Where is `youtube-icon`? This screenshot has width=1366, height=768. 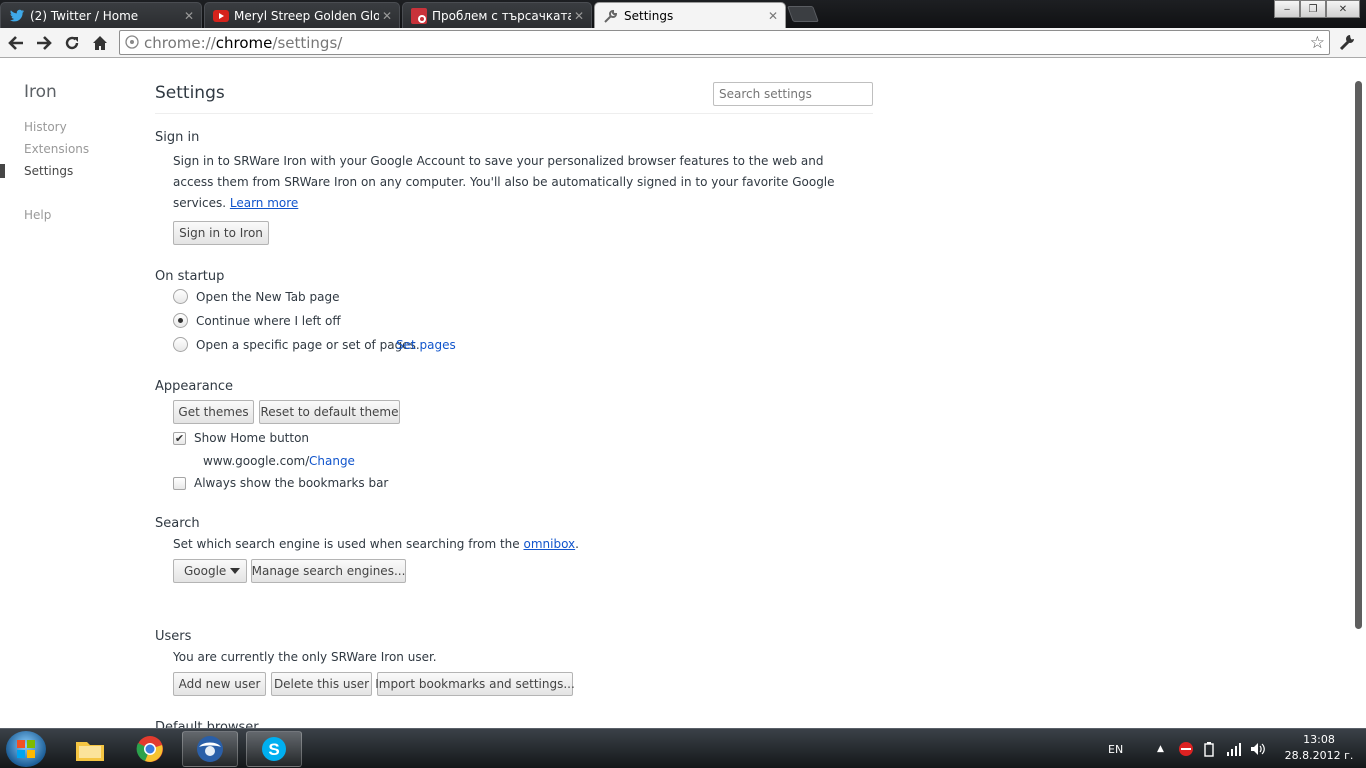
youtube-icon is located at coordinates (221, 16).